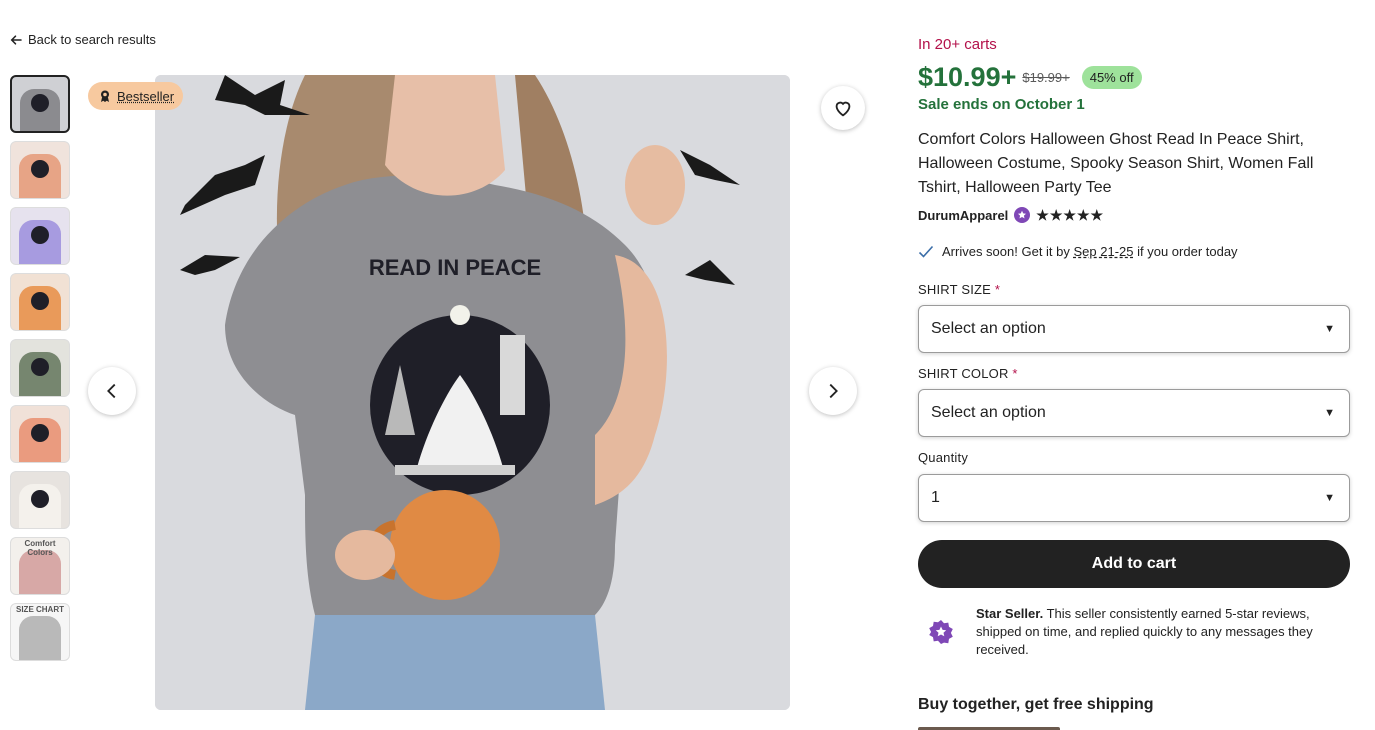 The image size is (1375, 730). What do you see at coordinates (1185, 251) in the screenshot?
I see `arrives-suffix: if you order today` at bounding box center [1185, 251].